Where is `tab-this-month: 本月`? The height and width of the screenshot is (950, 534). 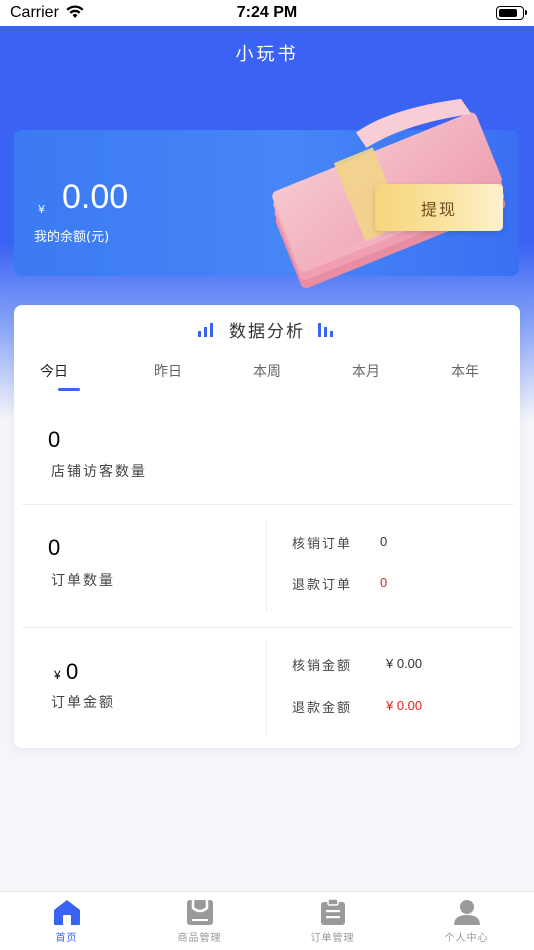
tab-this-month: 本月 is located at coordinates (366, 371).